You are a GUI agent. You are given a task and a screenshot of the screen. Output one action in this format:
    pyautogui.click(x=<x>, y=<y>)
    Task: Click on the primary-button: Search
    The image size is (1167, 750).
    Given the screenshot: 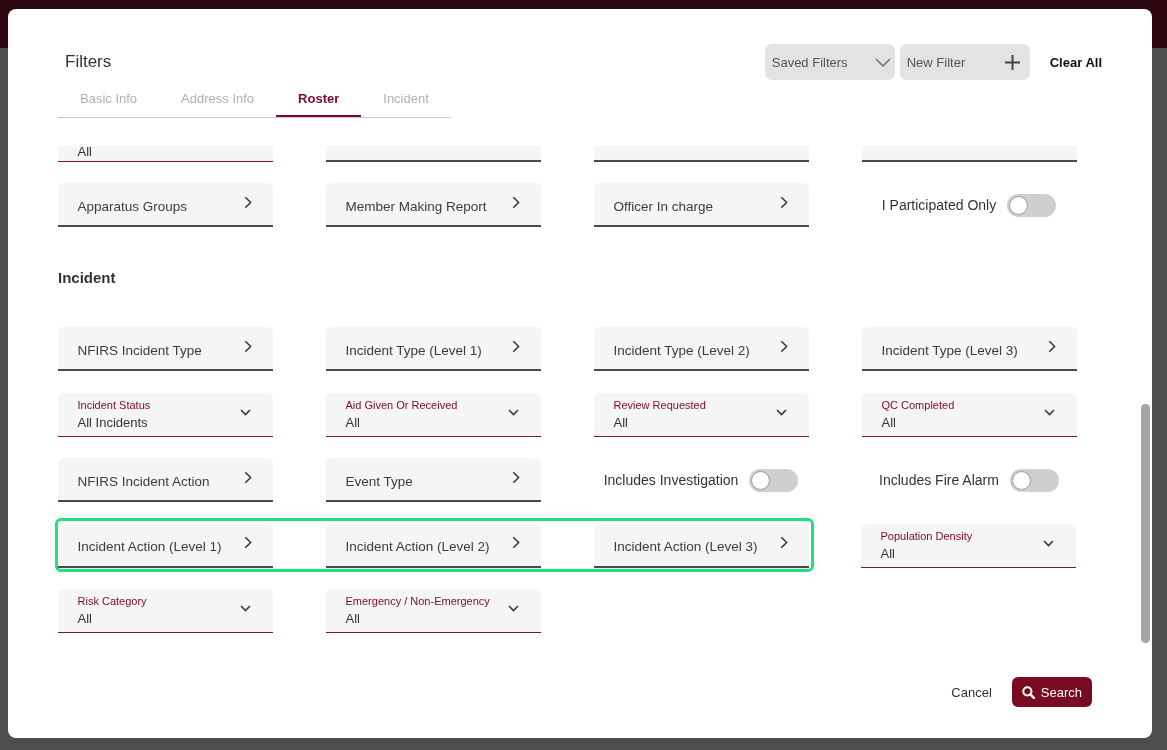 What is the action you would take?
    pyautogui.click(x=1051, y=692)
    